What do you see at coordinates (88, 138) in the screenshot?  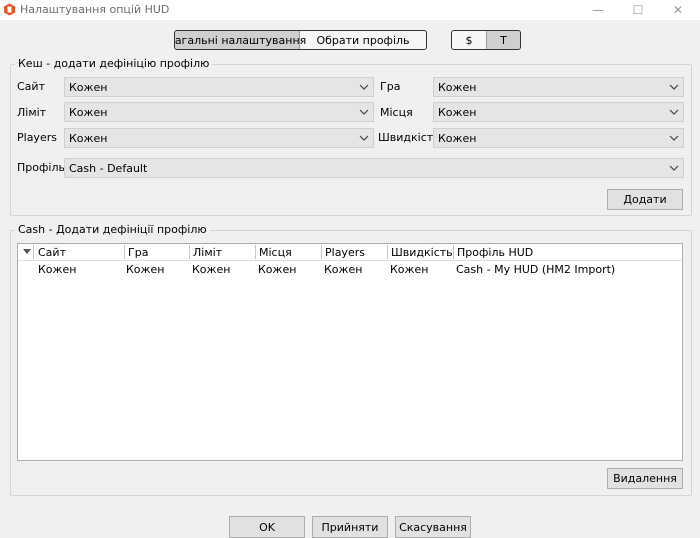 I see `players-value: Кожен` at bounding box center [88, 138].